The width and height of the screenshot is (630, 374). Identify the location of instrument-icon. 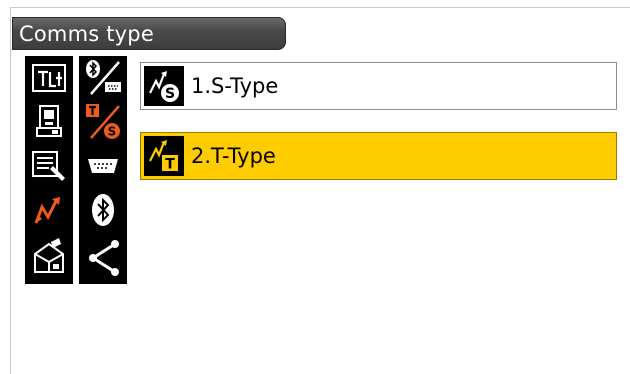
(49, 122).